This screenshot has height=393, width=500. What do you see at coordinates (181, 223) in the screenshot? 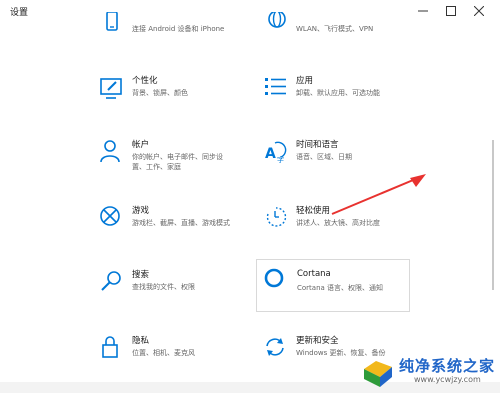
I see `tile-sub: 游戏栏、截屏、直播、游戏模式` at bounding box center [181, 223].